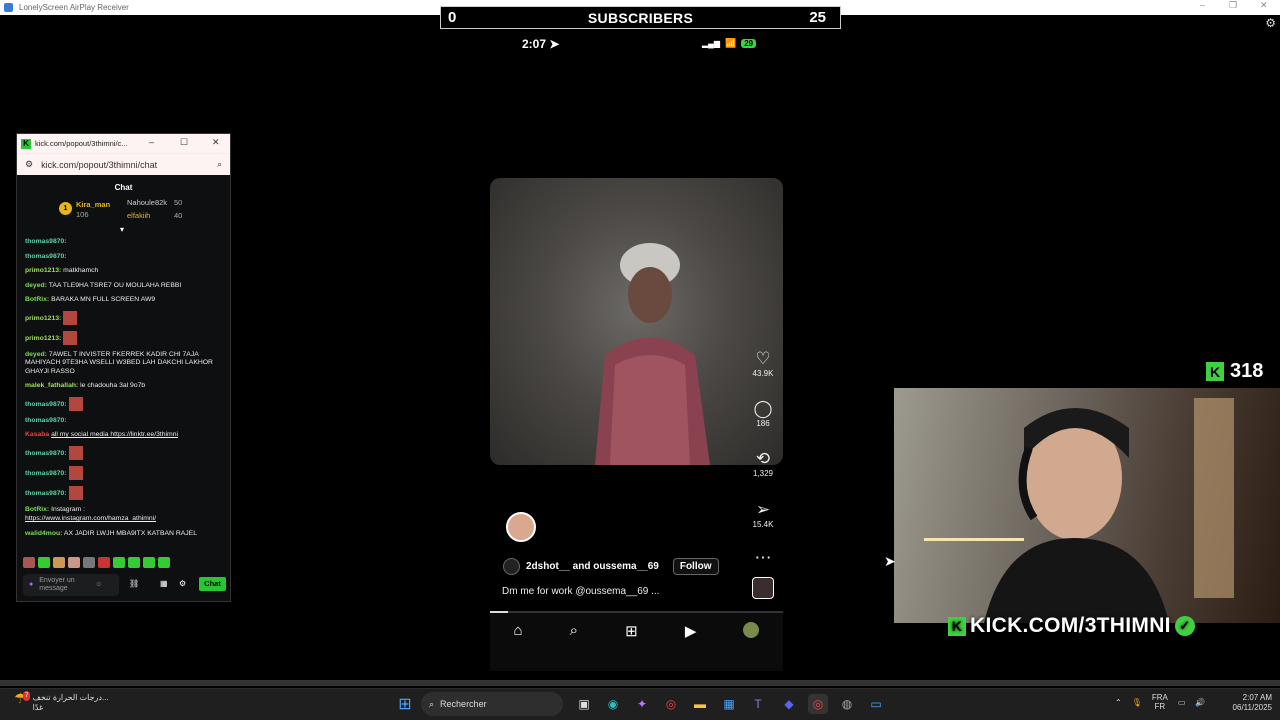 The height and width of the screenshot is (720, 1280). I want to click on chat-url-bar: ⚙ kick.com/popout/3thimni/chat ⌕, so click(123, 164).